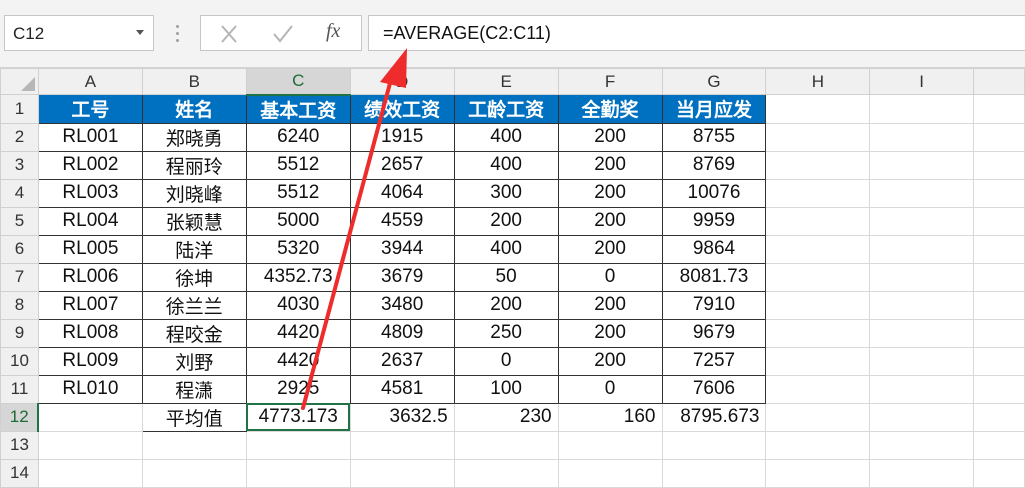  Describe the element at coordinates (90, 81) in the screenshot. I see `column-header-a: A` at that location.